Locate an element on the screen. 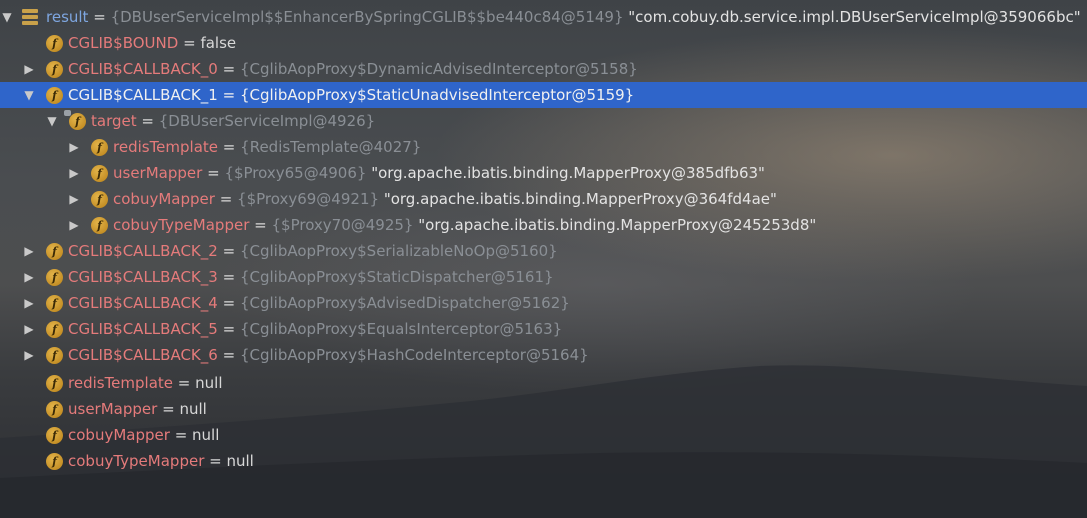 This screenshot has width=1087, height=518. list-icon is located at coordinates (30, 17).